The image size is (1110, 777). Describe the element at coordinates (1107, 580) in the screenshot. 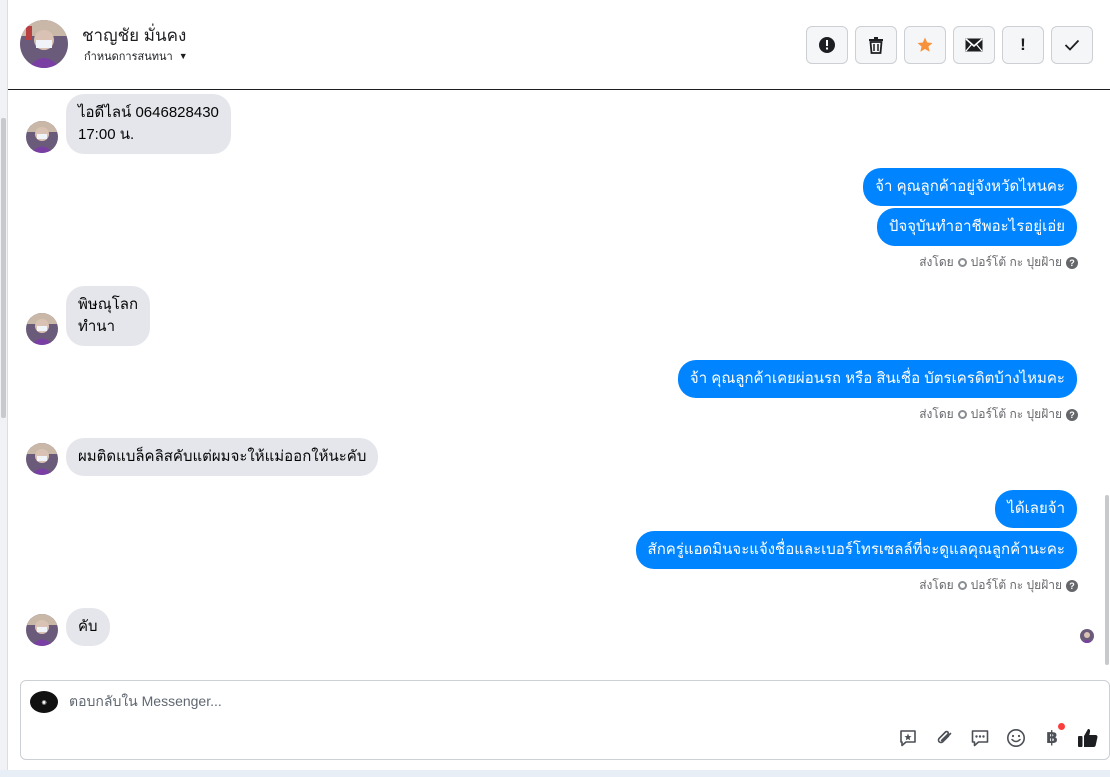

I see `thread-scrollbar` at that location.